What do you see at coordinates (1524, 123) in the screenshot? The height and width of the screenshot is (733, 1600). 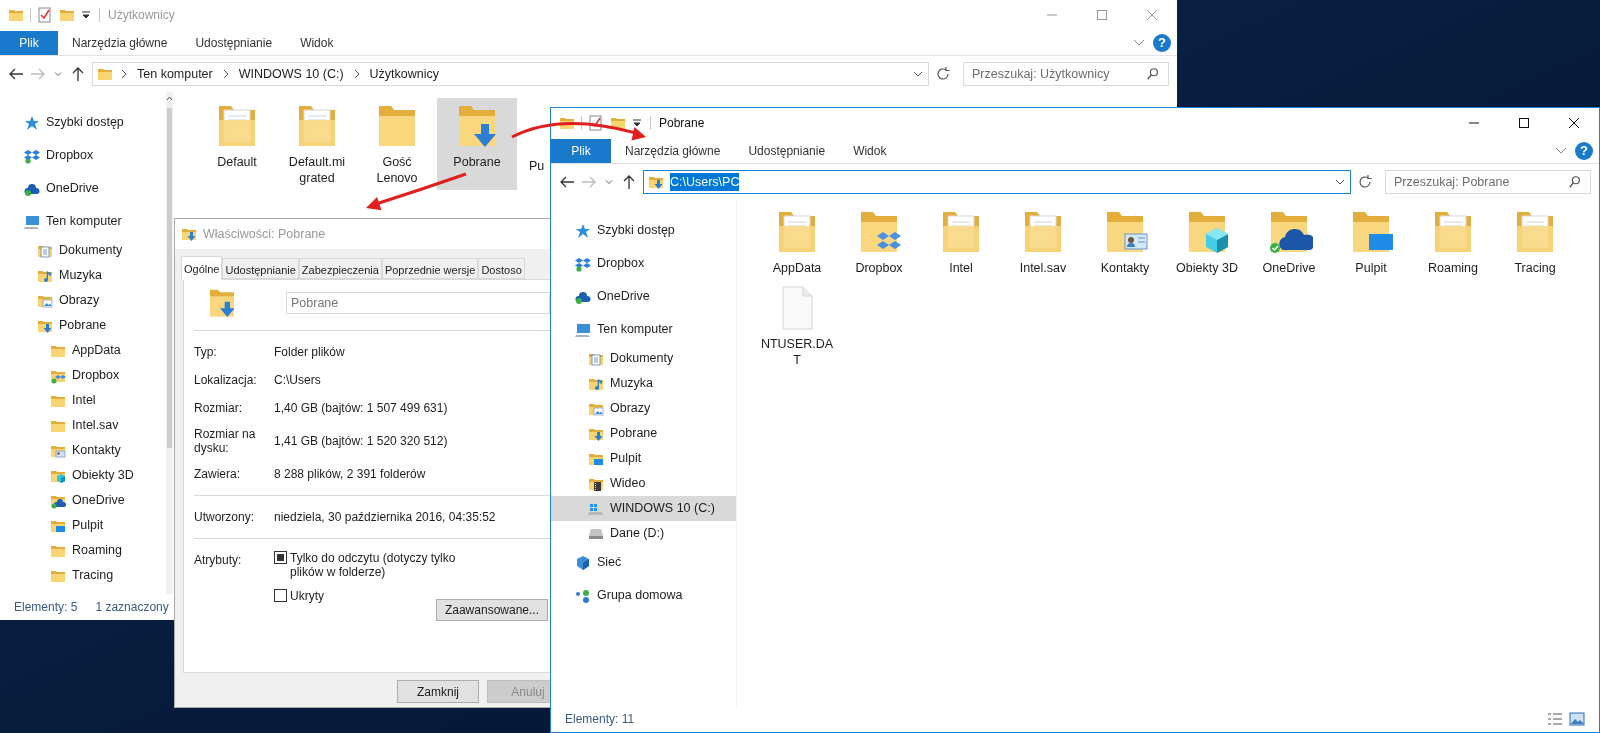 I see `maximize-icon` at bounding box center [1524, 123].